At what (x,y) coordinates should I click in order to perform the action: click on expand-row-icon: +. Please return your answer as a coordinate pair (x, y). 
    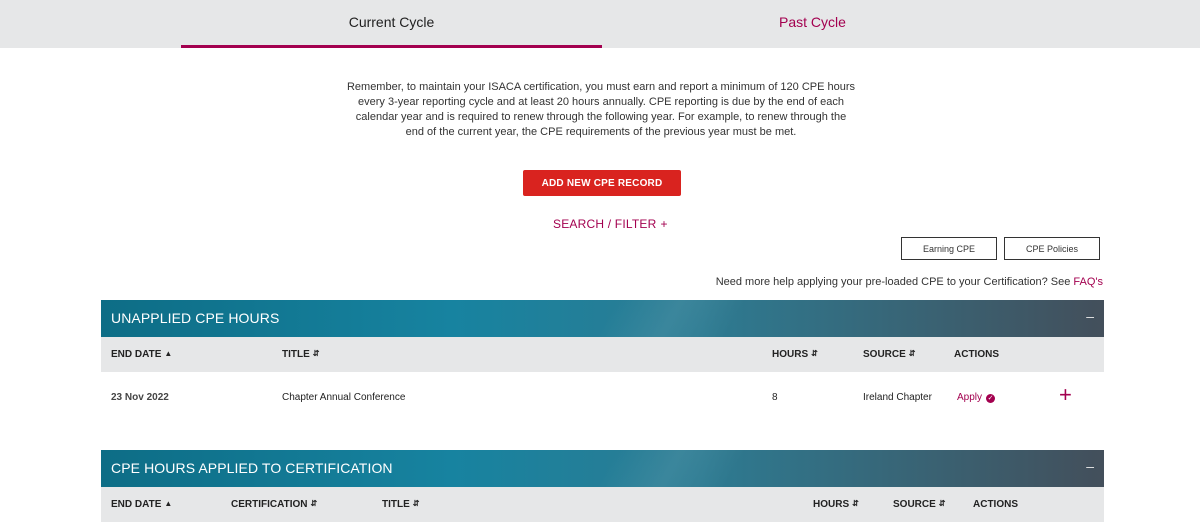
    Looking at the image, I should click on (1065, 395).